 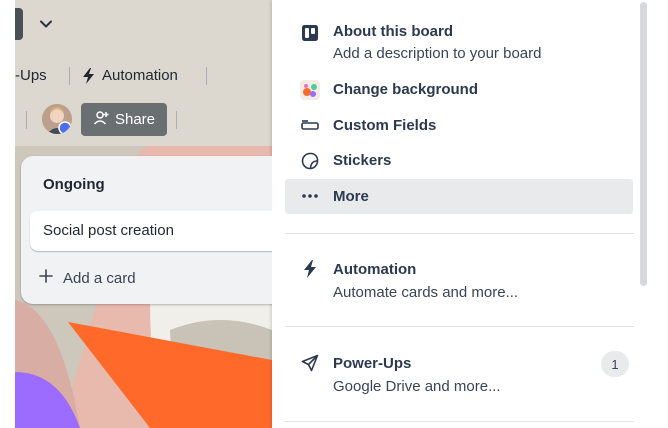 I want to click on card: Social post creation, so click(x=151, y=231).